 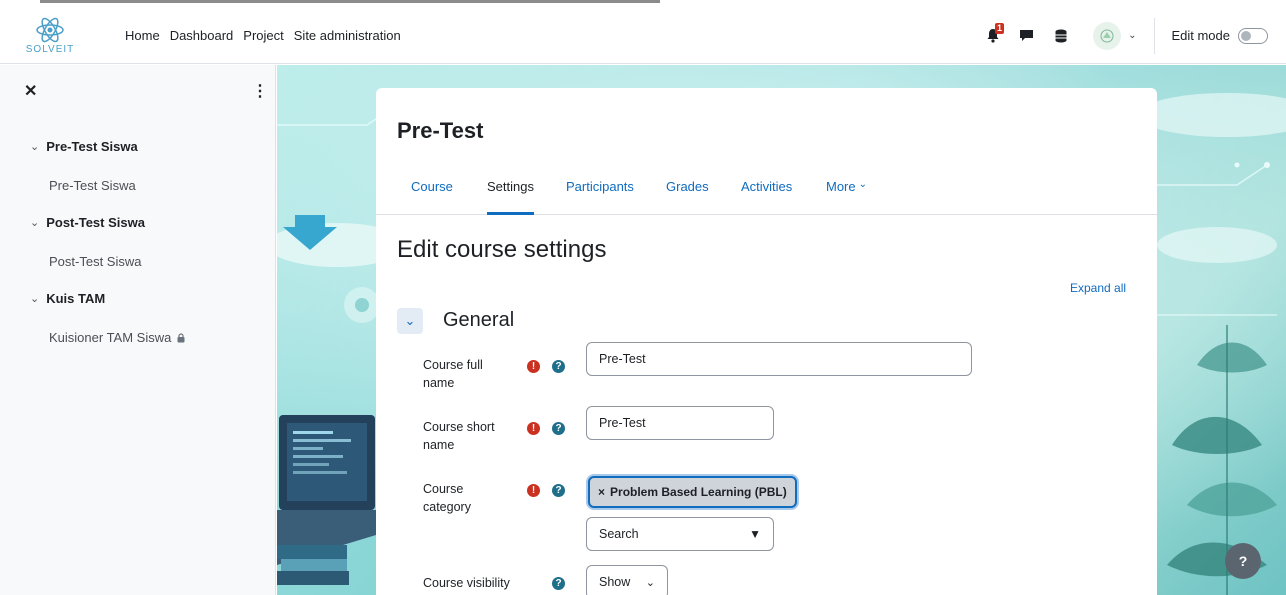 What do you see at coordinates (447, 507) in the screenshot?
I see `label-line: category` at bounding box center [447, 507].